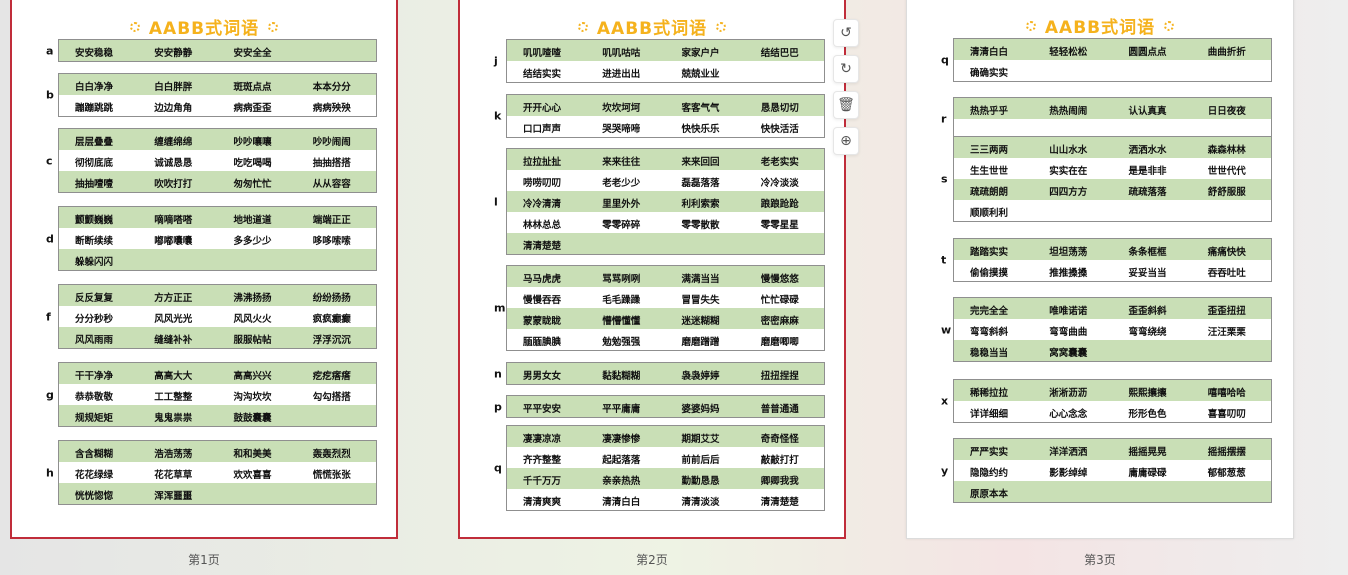 The height and width of the screenshot is (575, 1348). What do you see at coordinates (257, 220) in the screenshot?
I see `word-cell: 地地道道` at bounding box center [257, 220].